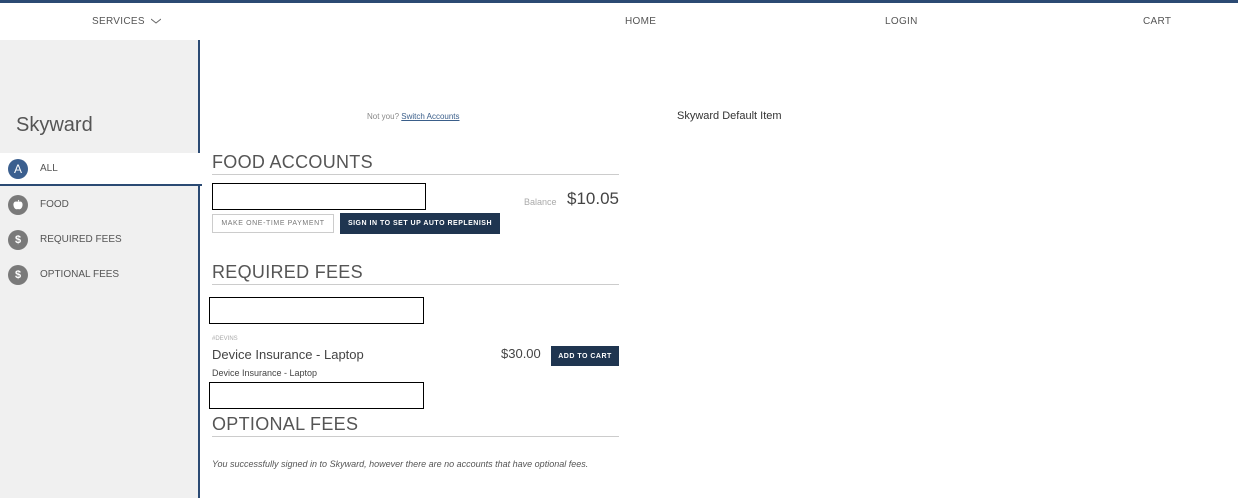  Describe the element at coordinates (265, 373) in the screenshot. I see `fee-description: Device Insurance - Laptop` at that location.